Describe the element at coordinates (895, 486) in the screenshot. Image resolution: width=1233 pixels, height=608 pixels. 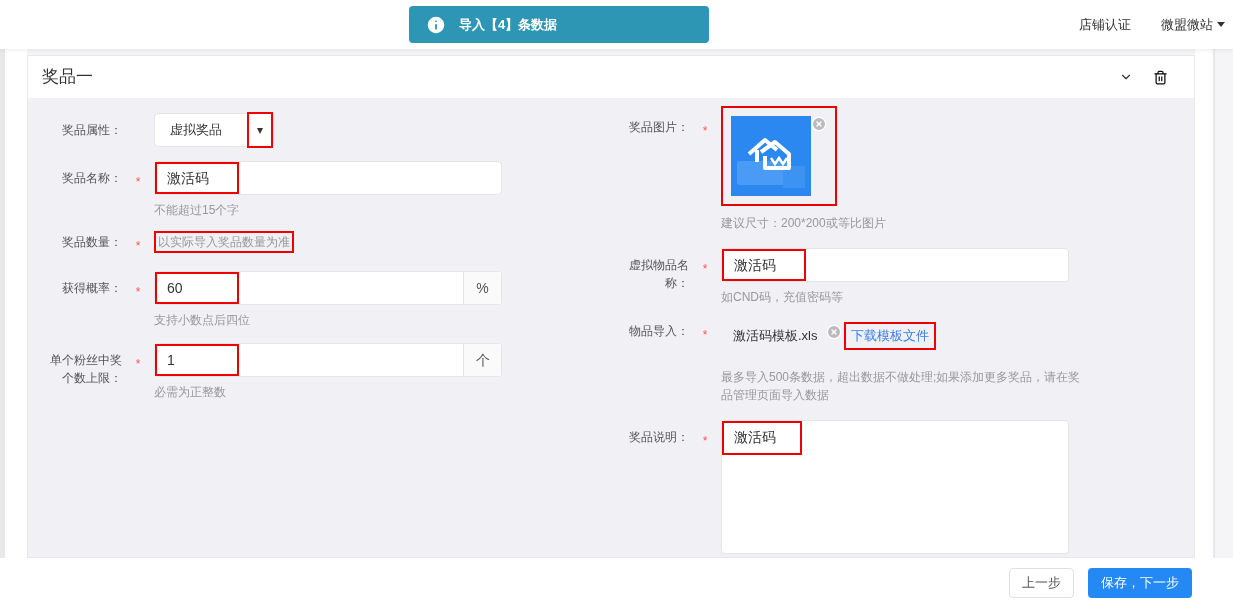
I see `description-field: 激活码` at that location.